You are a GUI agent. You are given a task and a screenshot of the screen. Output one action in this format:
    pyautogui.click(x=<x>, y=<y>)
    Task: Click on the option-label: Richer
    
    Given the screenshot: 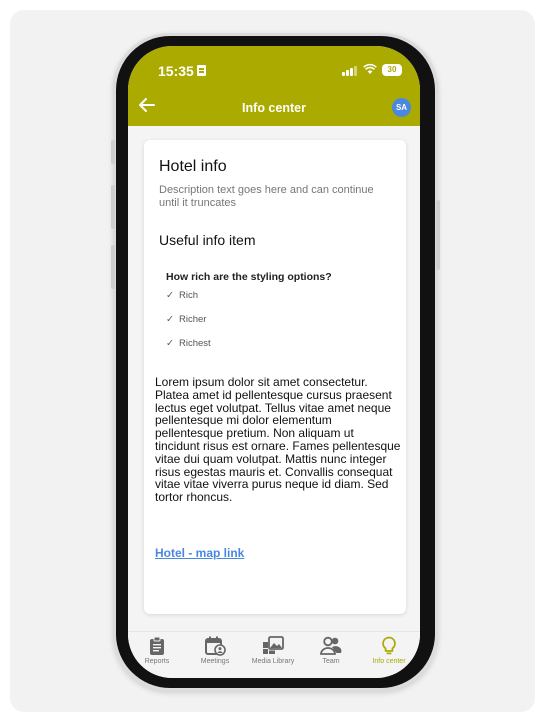 What is the action you would take?
    pyautogui.click(x=193, y=319)
    